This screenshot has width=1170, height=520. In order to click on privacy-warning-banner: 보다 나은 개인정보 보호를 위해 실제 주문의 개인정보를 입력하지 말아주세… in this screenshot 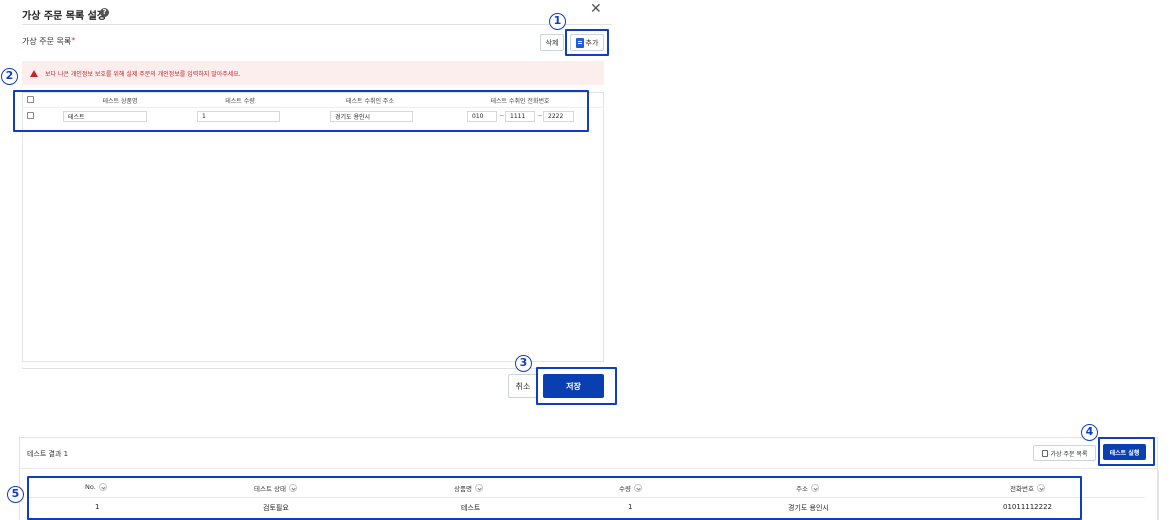, I will do `click(313, 73)`.